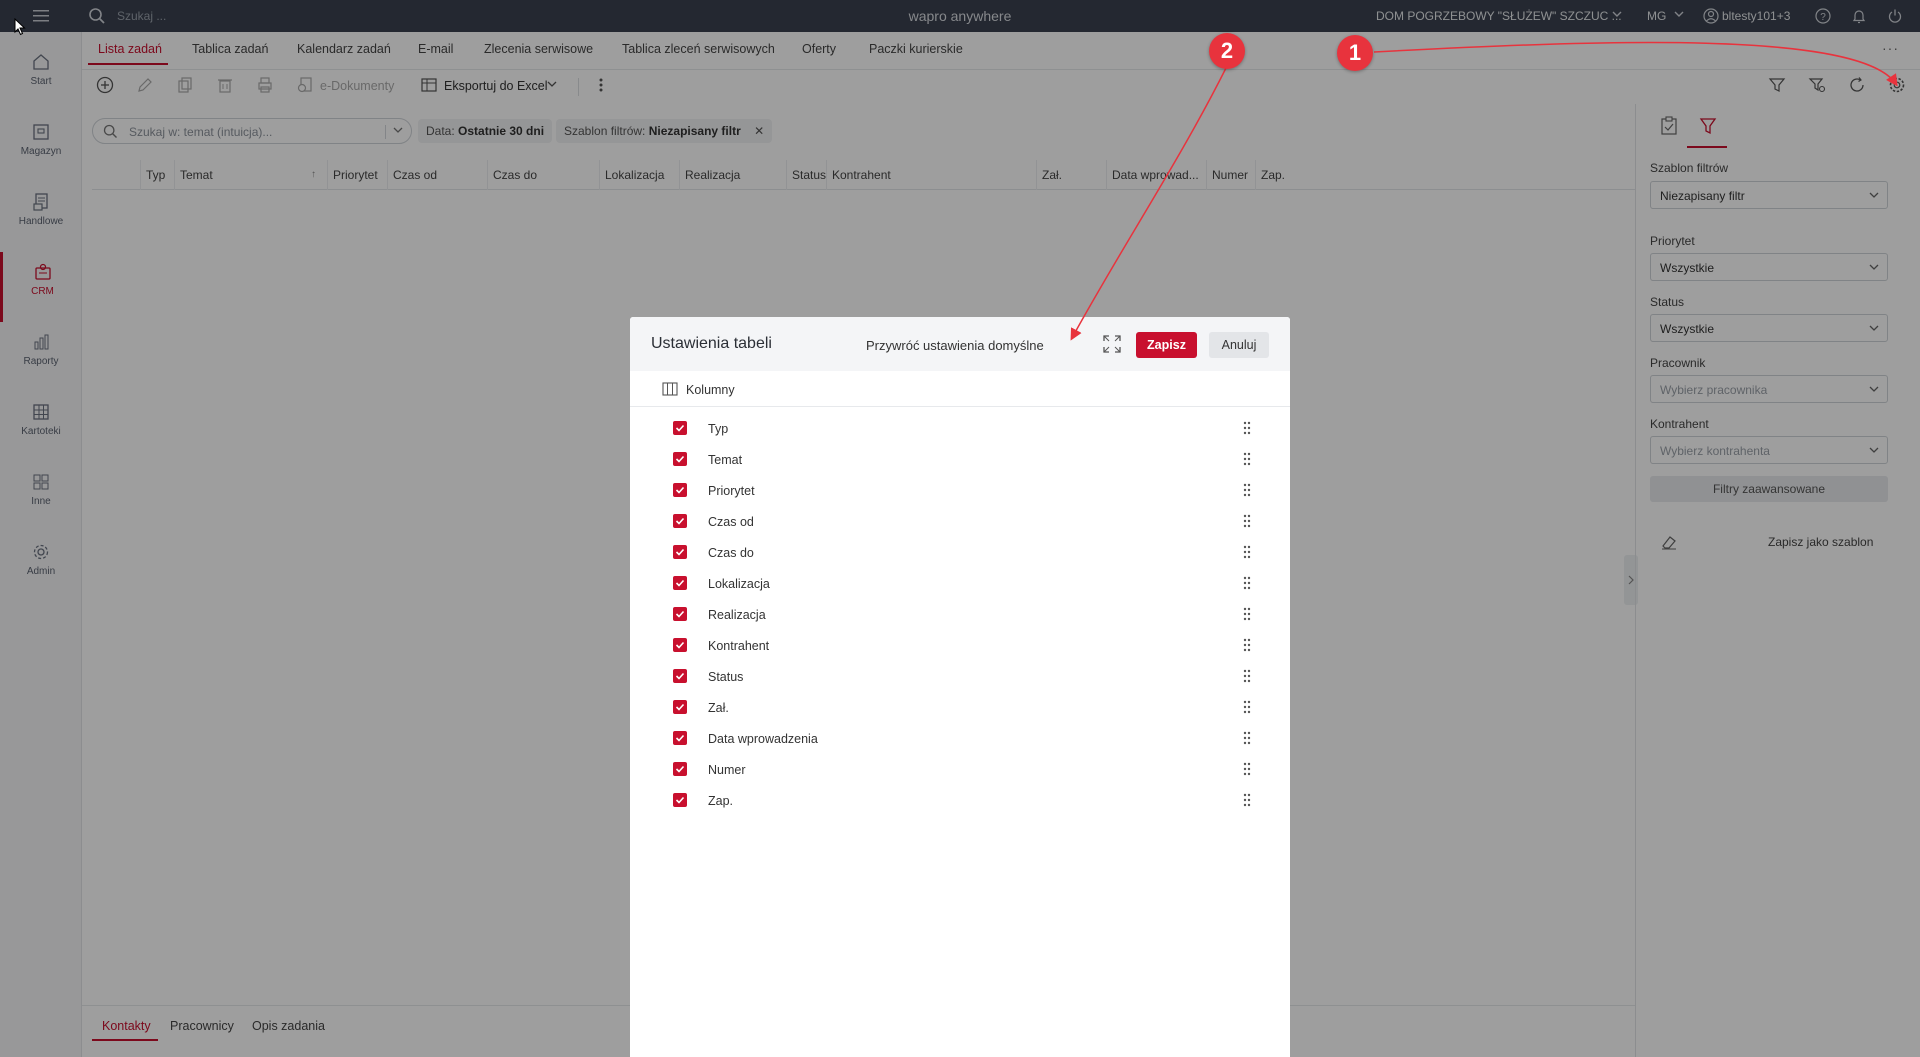 The height and width of the screenshot is (1057, 1920). I want to click on arrow-to-restore, so click(1148, 204).